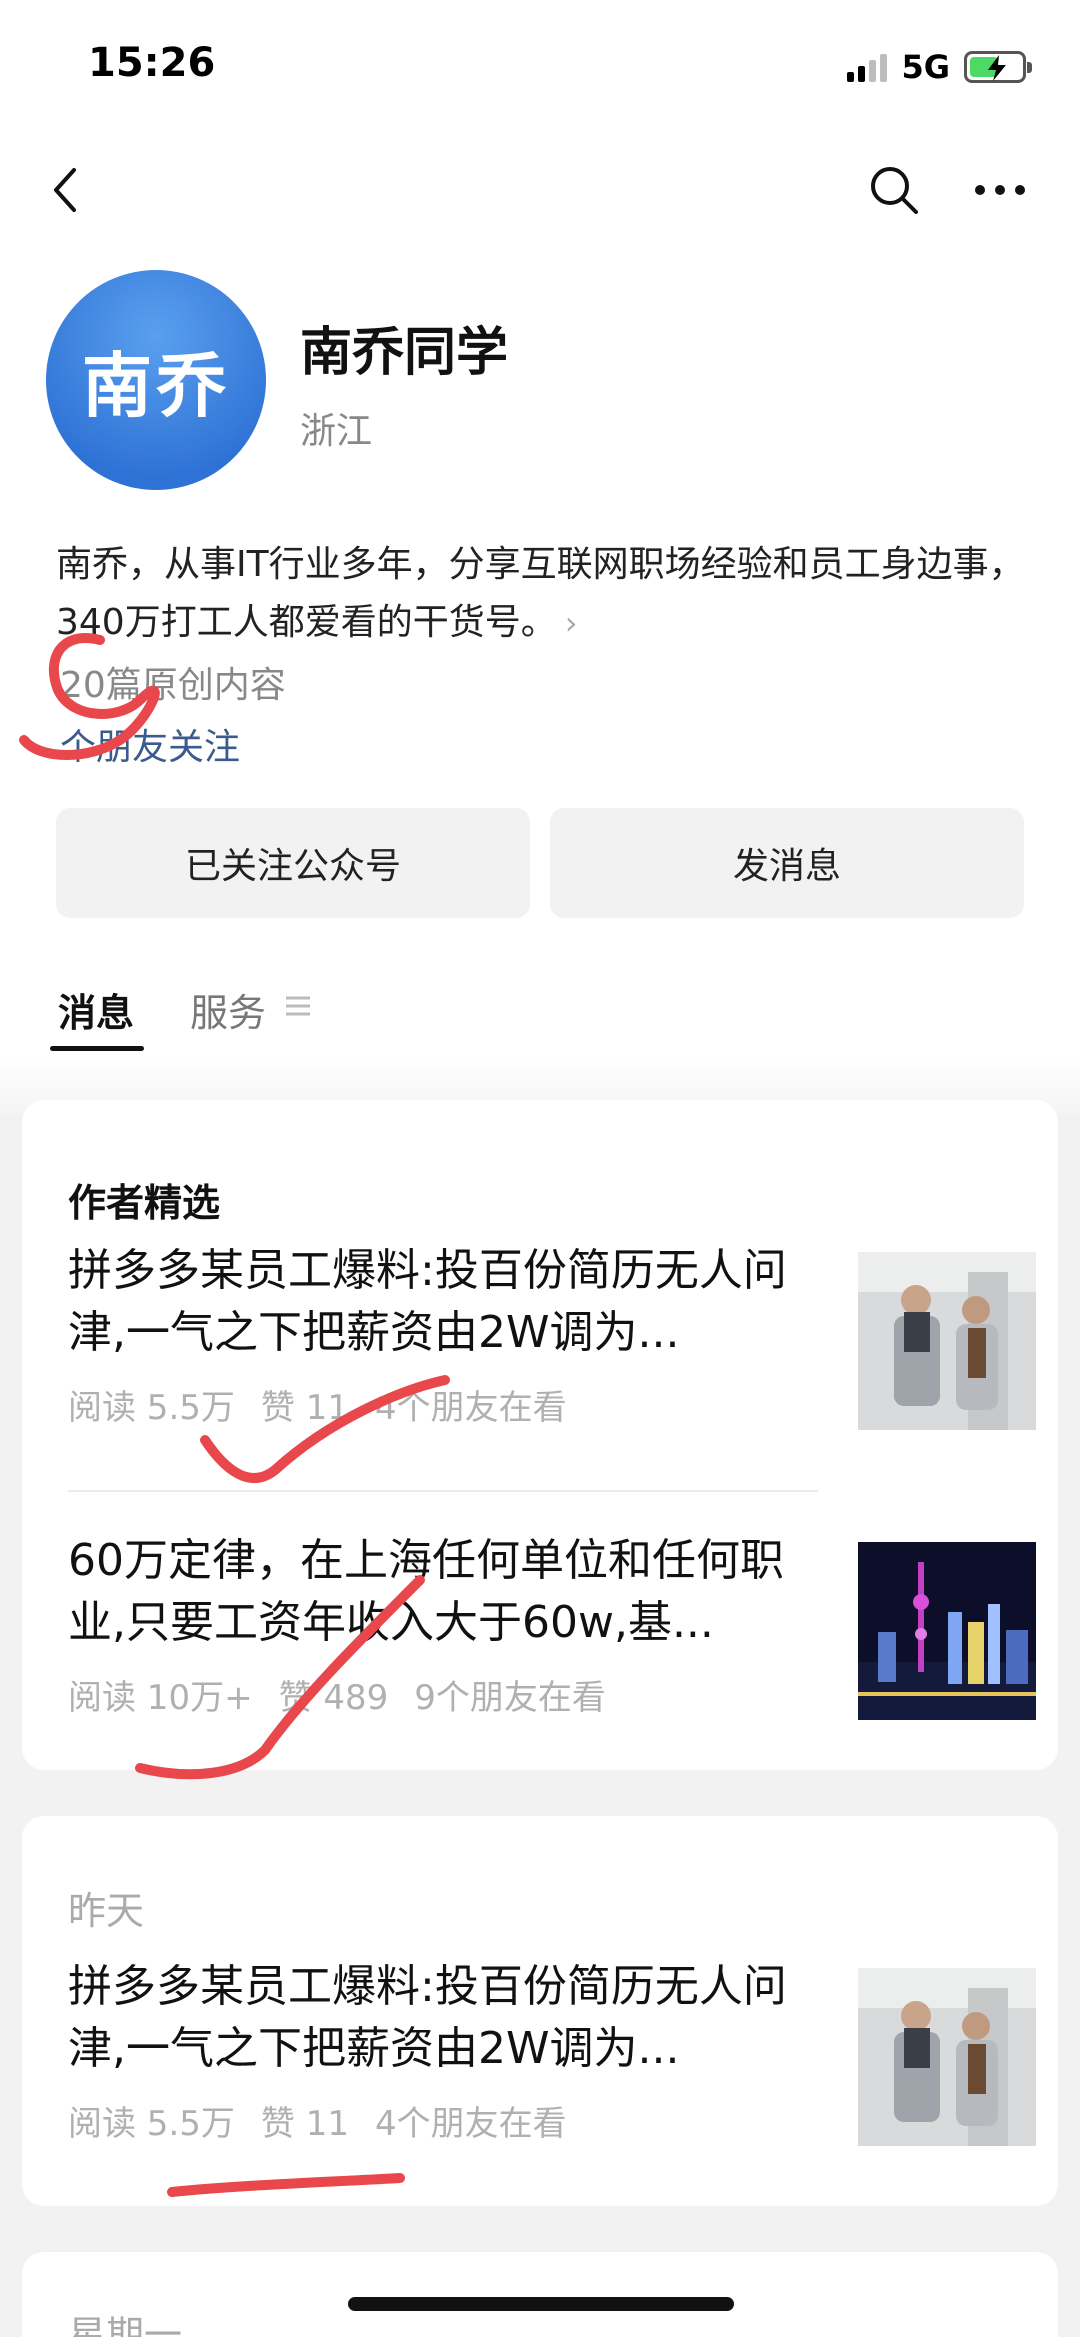 The height and width of the screenshot is (2337, 1080). Describe the element at coordinates (925, 67) in the screenshot. I see `network-type: 5G` at that location.